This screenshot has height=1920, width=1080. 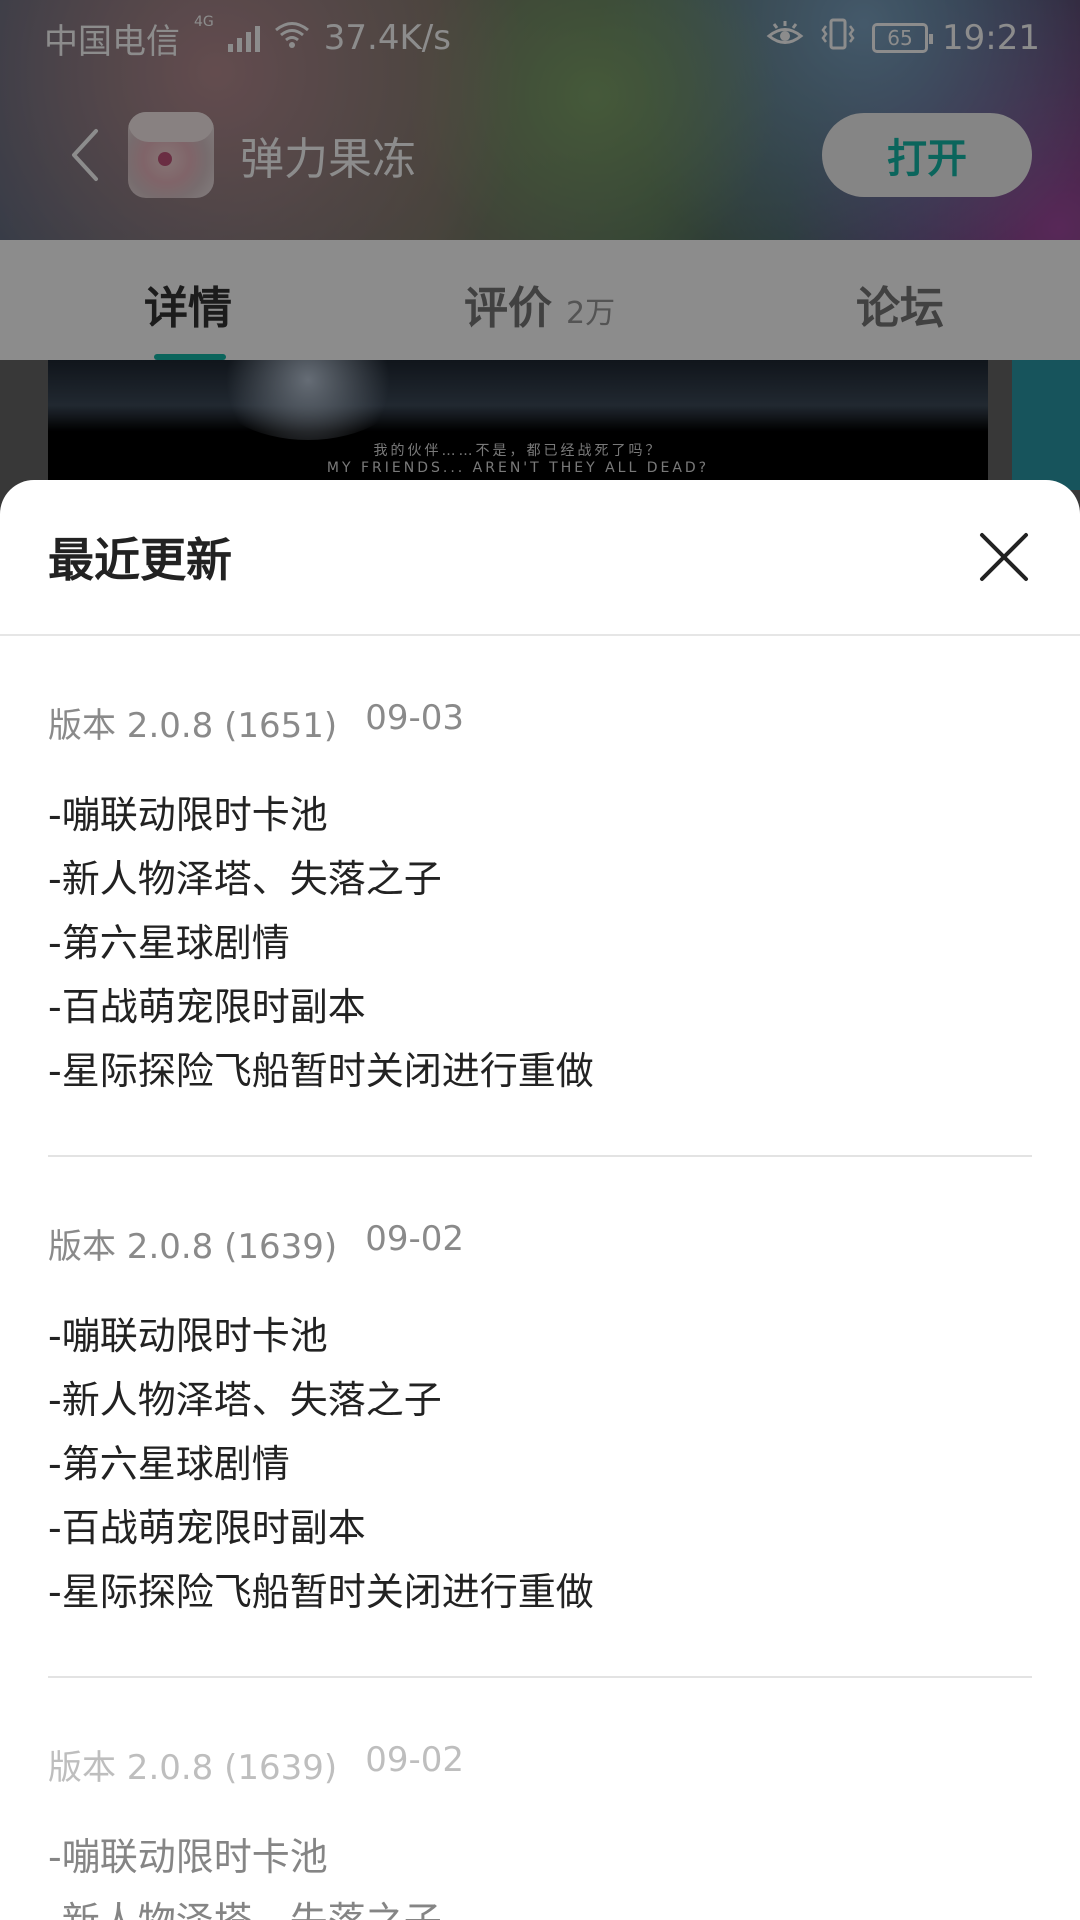 What do you see at coordinates (193, 726) in the screenshot?
I see `version-number: 版本 2.0.8 (1651)` at bounding box center [193, 726].